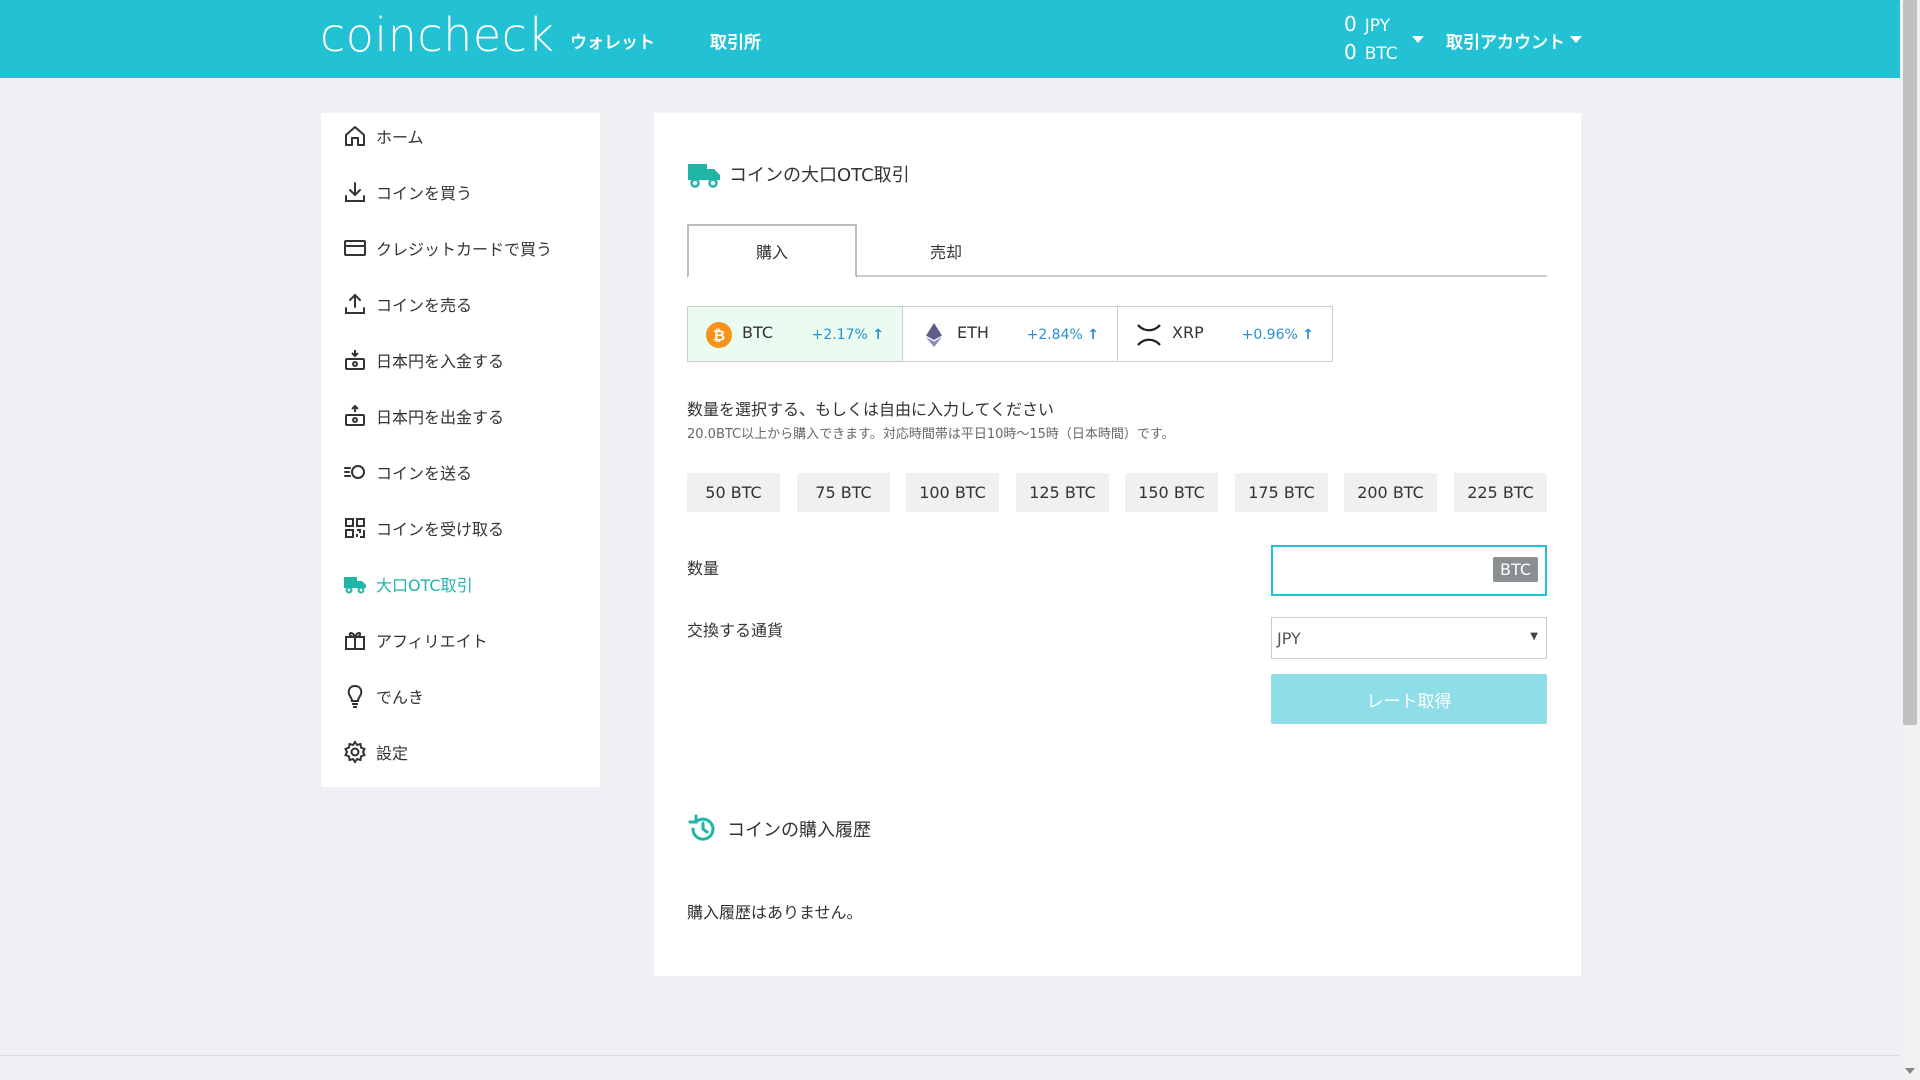 This screenshot has height=1080, width=1920. Describe the element at coordinates (1409, 638) in the screenshot. I see `currency-select: JPY ▼` at that location.